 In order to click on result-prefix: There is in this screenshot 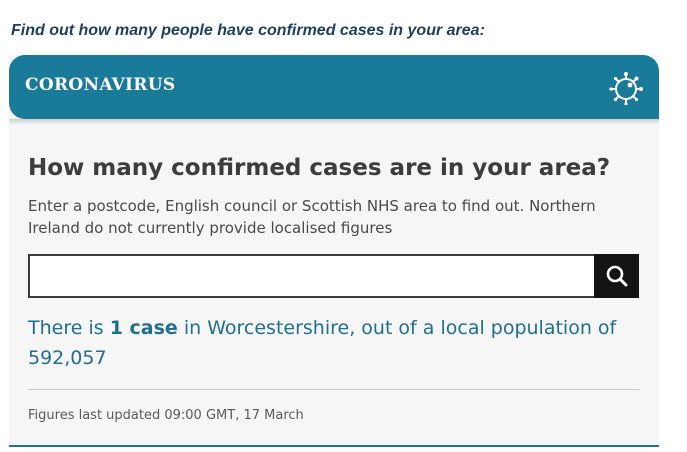, I will do `click(69, 328)`.